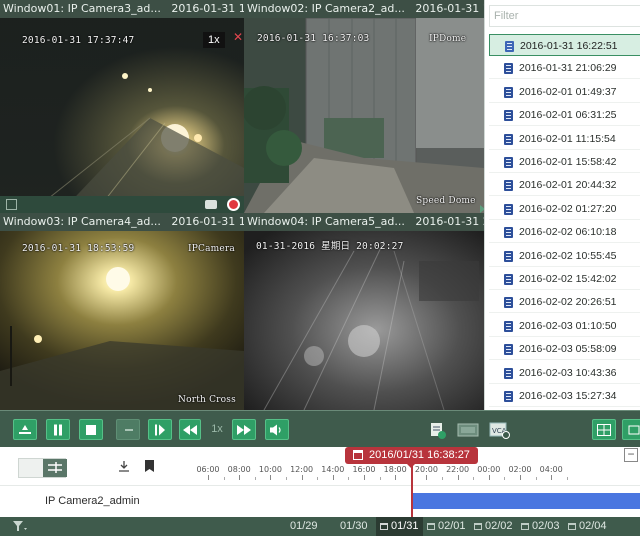 The height and width of the screenshot is (536, 640). What do you see at coordinates (122, 320) in the screenshot?
I see `camera4-video-feed` at bounding box center [122, 320].